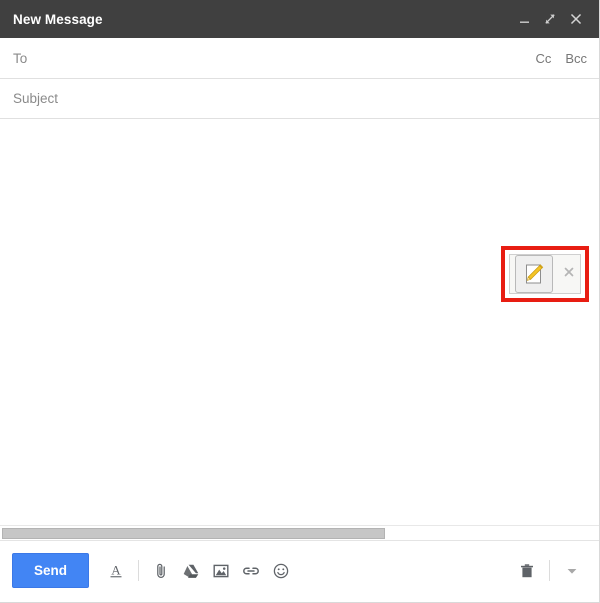  Describe the element at coordinates (58, 19) in the screenshot. I see `window-title: New Message` at that location.